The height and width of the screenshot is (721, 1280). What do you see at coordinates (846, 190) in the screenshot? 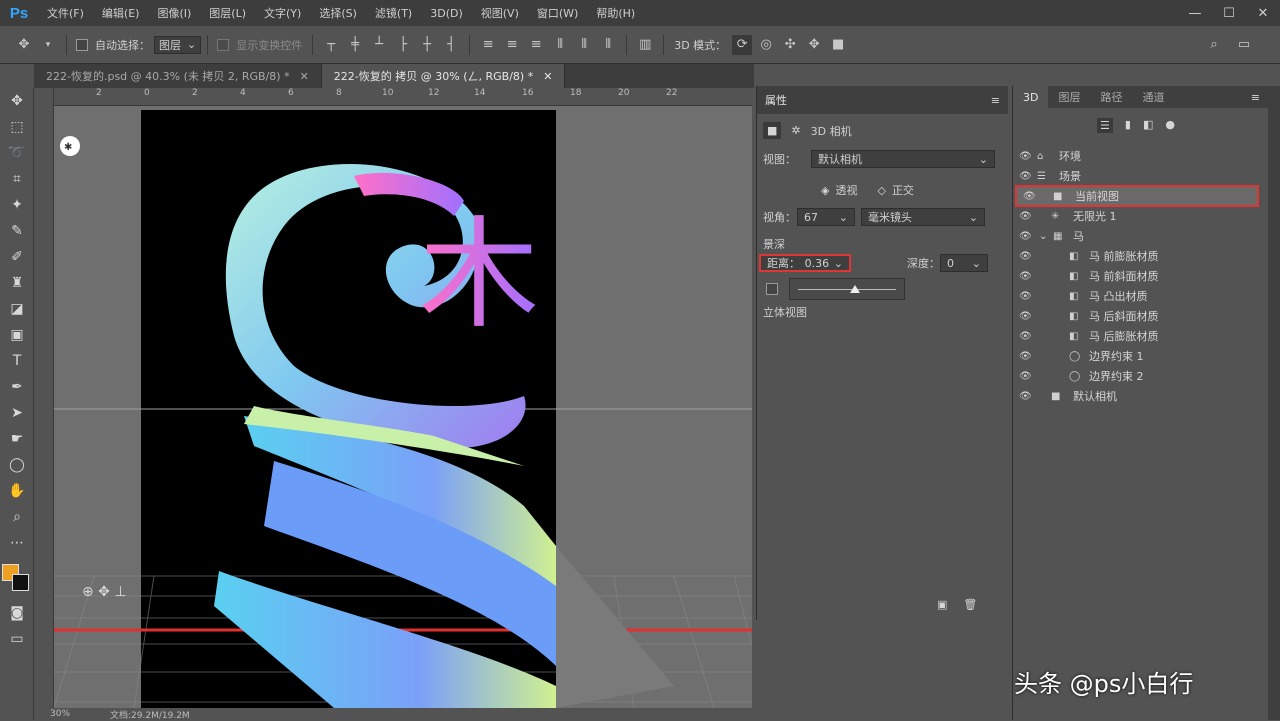
I see `perspective-label: 透视` at bounding box center [846, 190].